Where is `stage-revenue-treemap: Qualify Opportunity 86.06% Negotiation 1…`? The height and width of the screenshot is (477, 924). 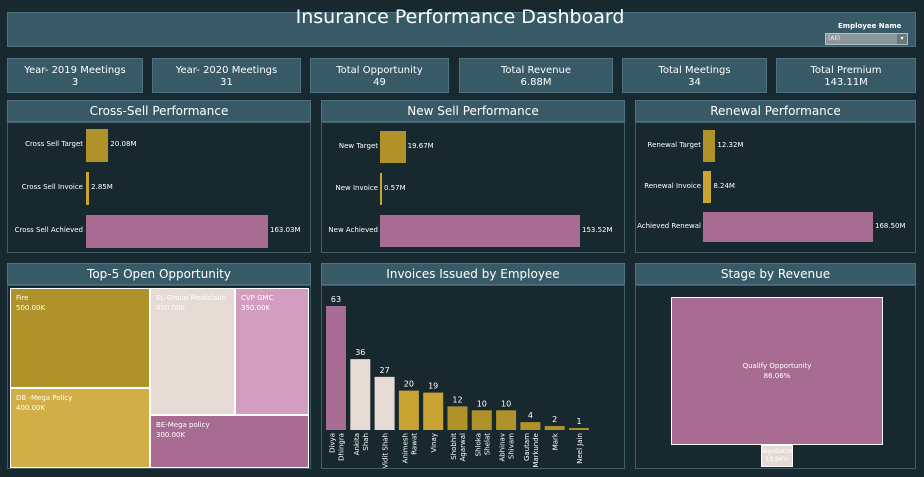
stage-revenue-treemap: Qualify Opportunity 86.06% Negotiation 1… is located at coordinates (775, 377).